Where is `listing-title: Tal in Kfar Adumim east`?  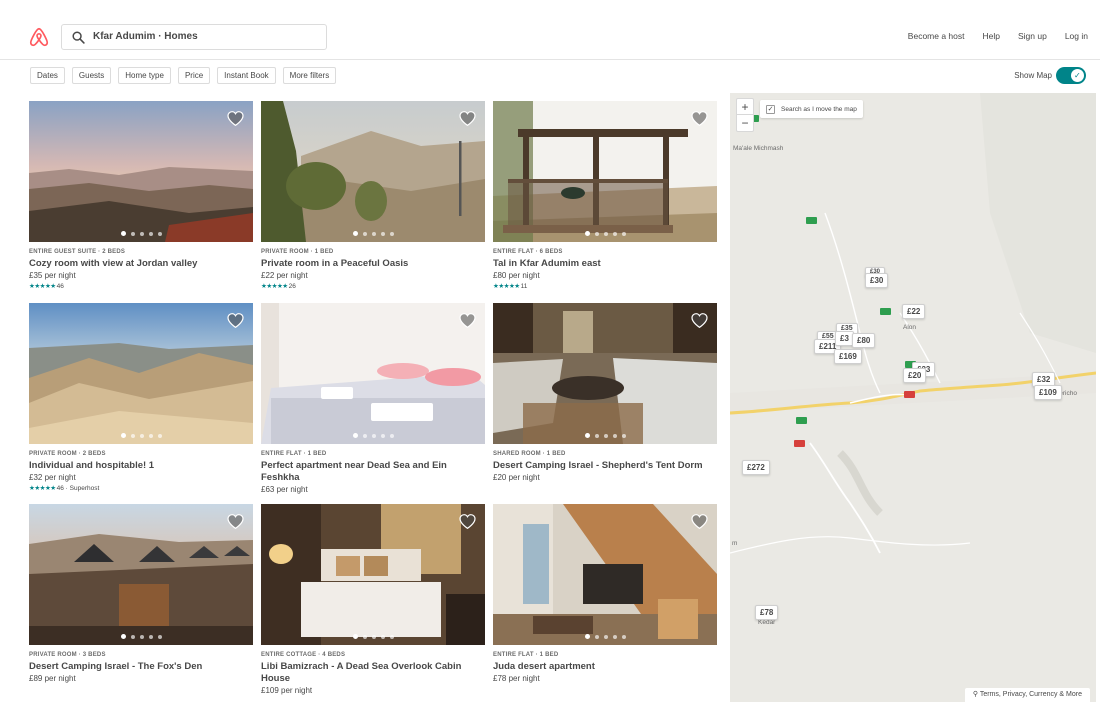
listing-title: Tal in Kfar Adumim east is located at coordinates (605, 264).